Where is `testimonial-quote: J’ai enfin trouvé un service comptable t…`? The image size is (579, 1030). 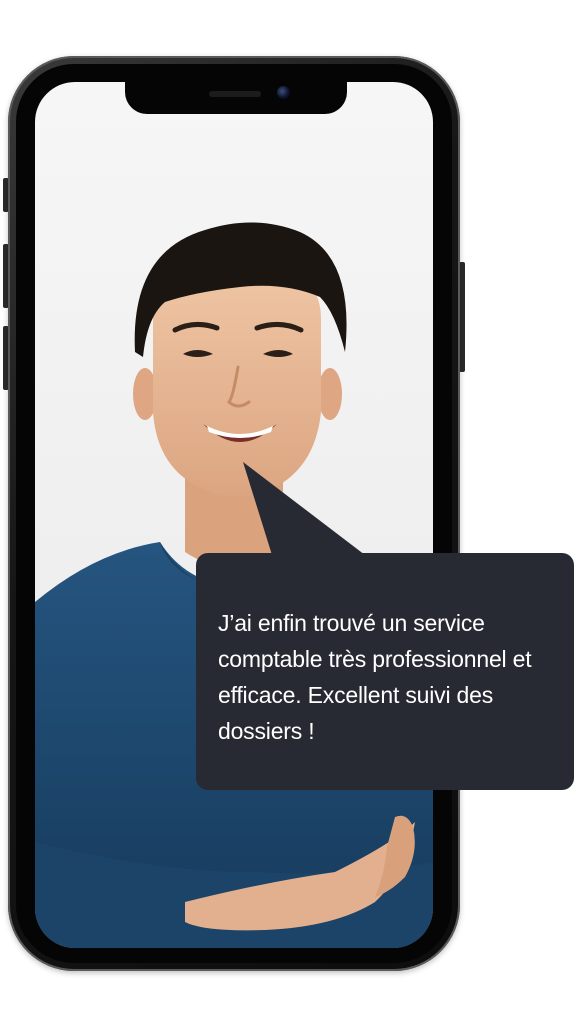 testimonial-quote: J’ai enfin trouvé un service comptable t… is located at coordinates (375, 677).